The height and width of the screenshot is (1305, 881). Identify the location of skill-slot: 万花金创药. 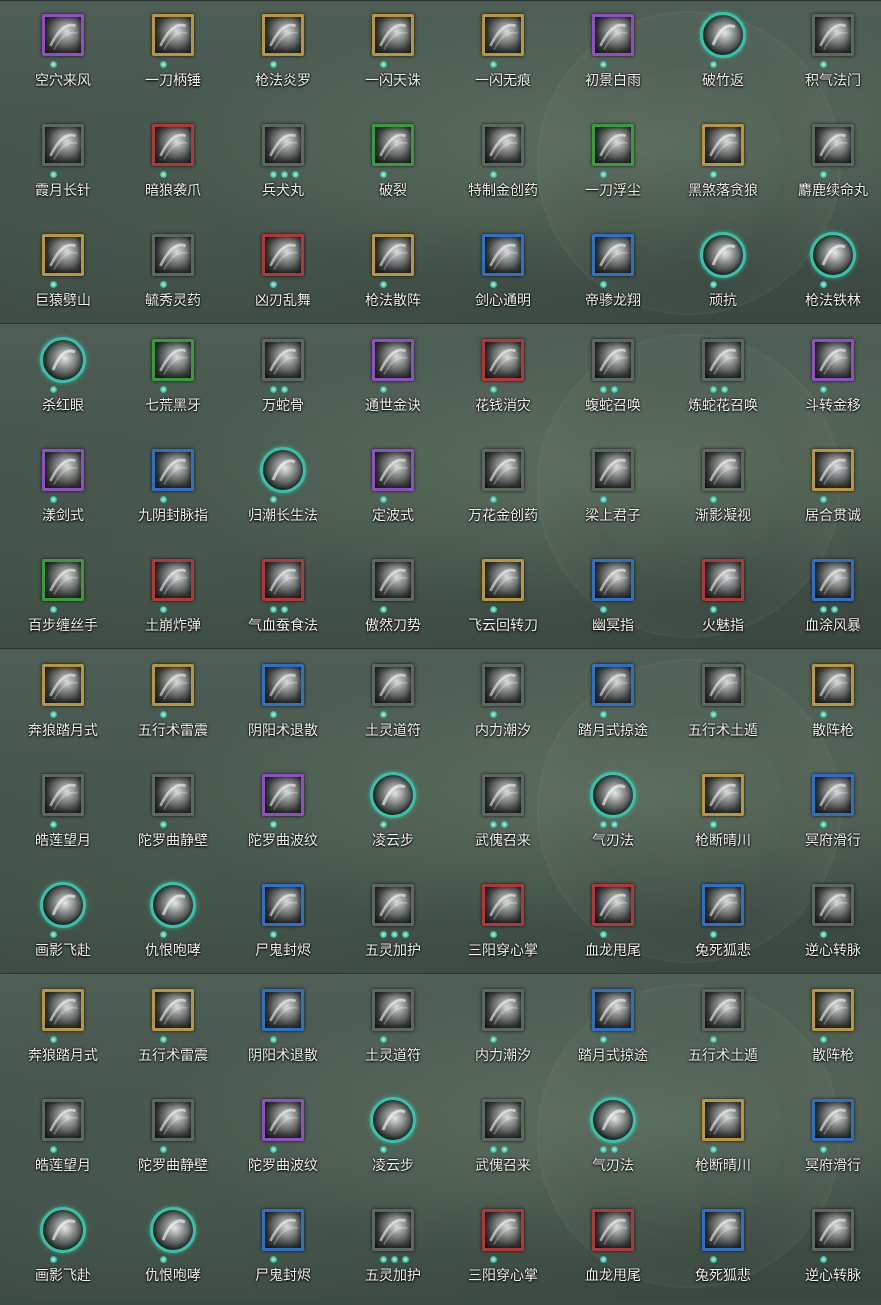
(503, 490).